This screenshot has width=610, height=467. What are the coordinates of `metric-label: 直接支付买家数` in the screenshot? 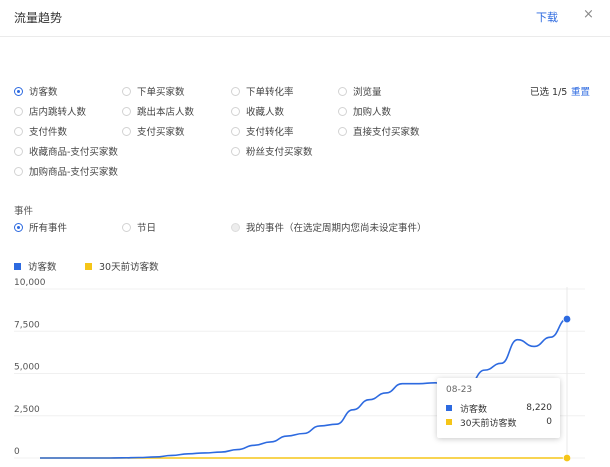 It's located at (386, 132).